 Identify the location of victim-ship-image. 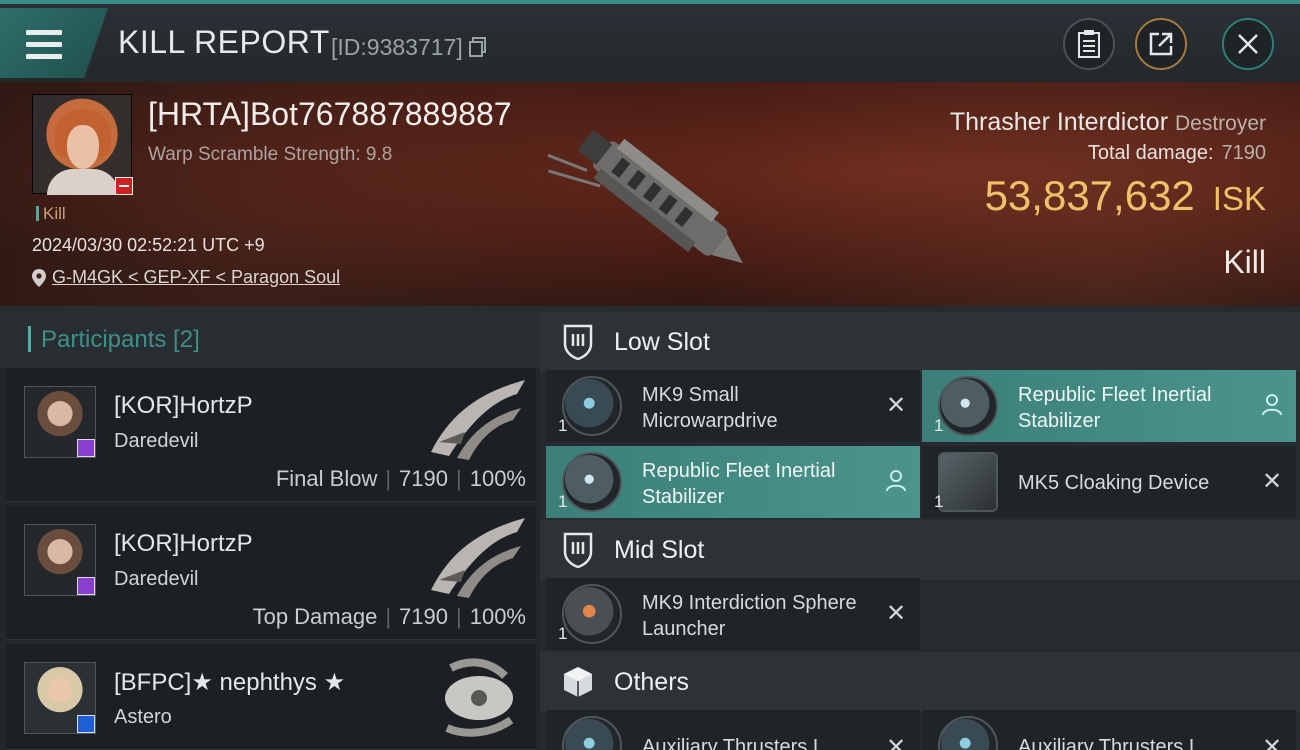
(645, 196).